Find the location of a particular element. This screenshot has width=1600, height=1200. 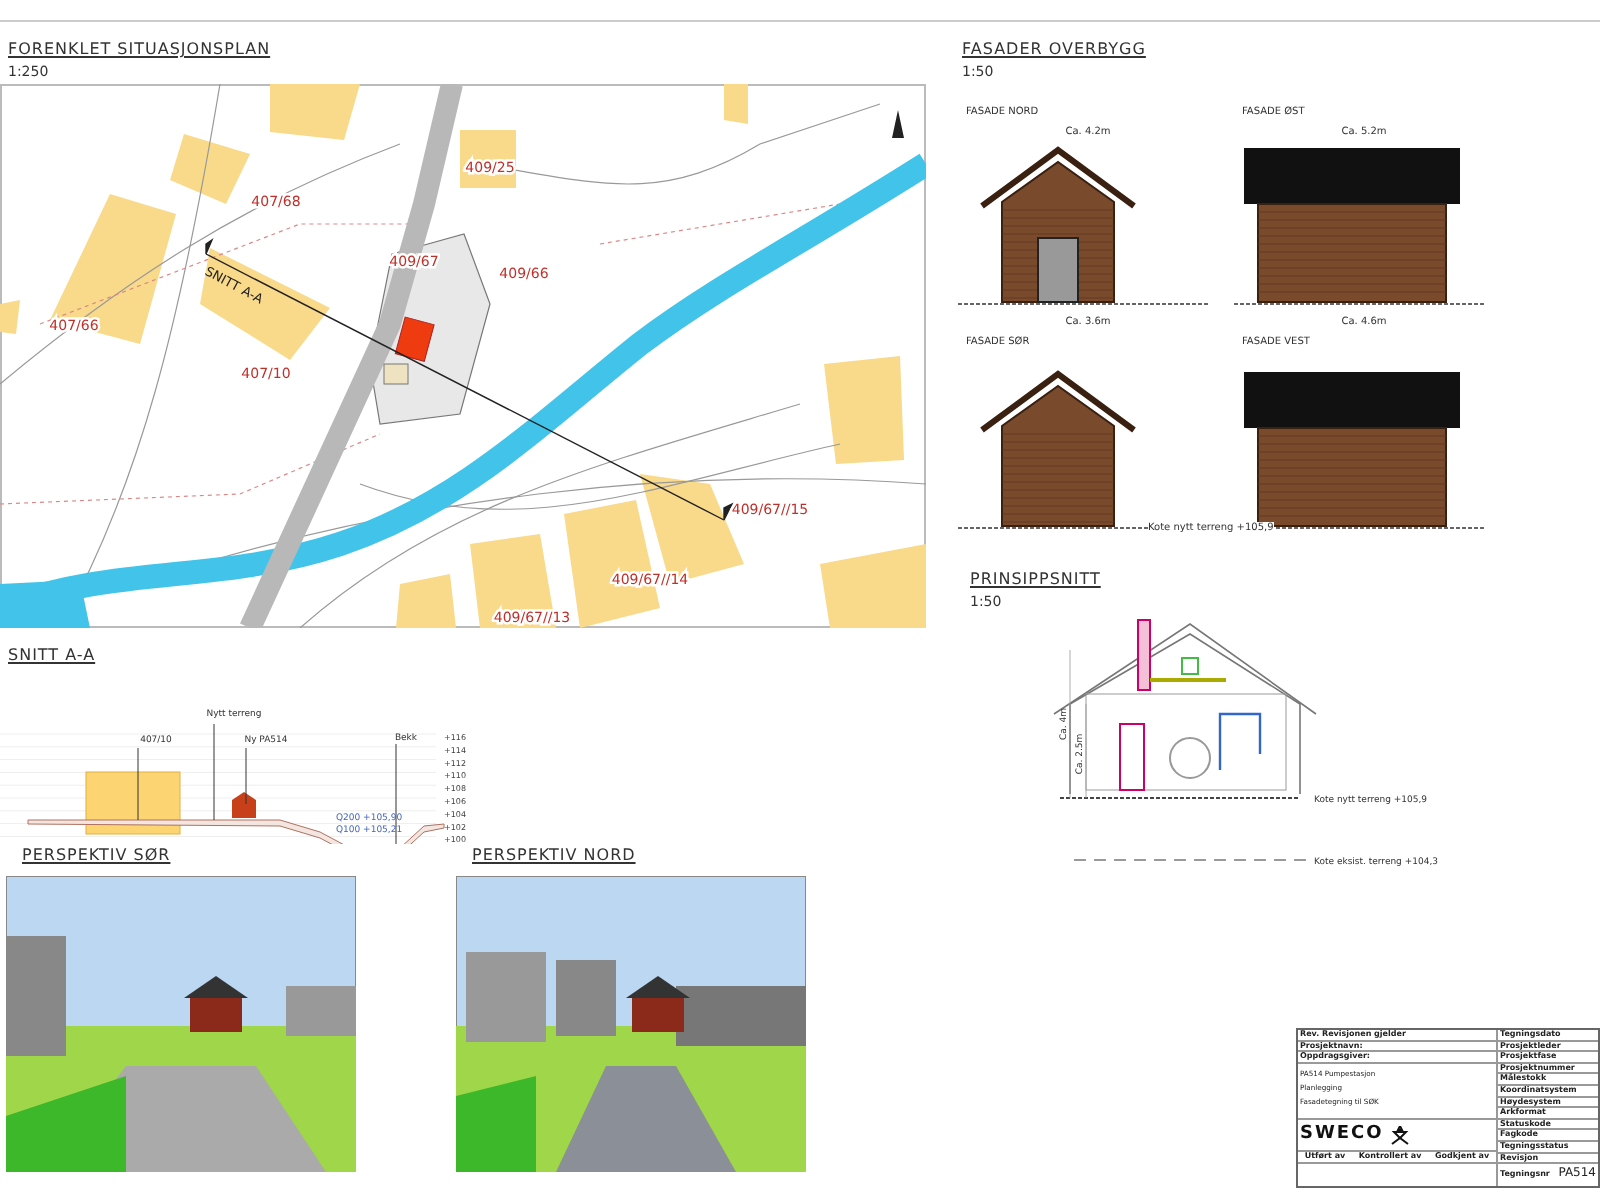

perspective-title: PERSPEKTIV SØR is located at coordinates (96, 855).